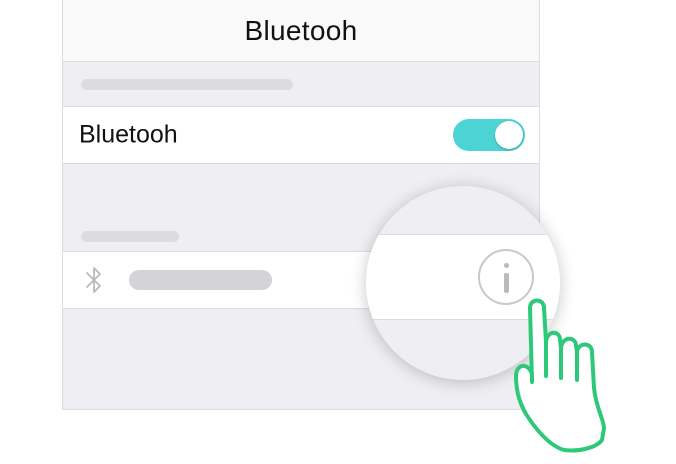 The width and height of the screenshot is (676, 464). Describe the element at coordinates (200, 280) in the screenshot. I see `device-name-placeholder` at that location.